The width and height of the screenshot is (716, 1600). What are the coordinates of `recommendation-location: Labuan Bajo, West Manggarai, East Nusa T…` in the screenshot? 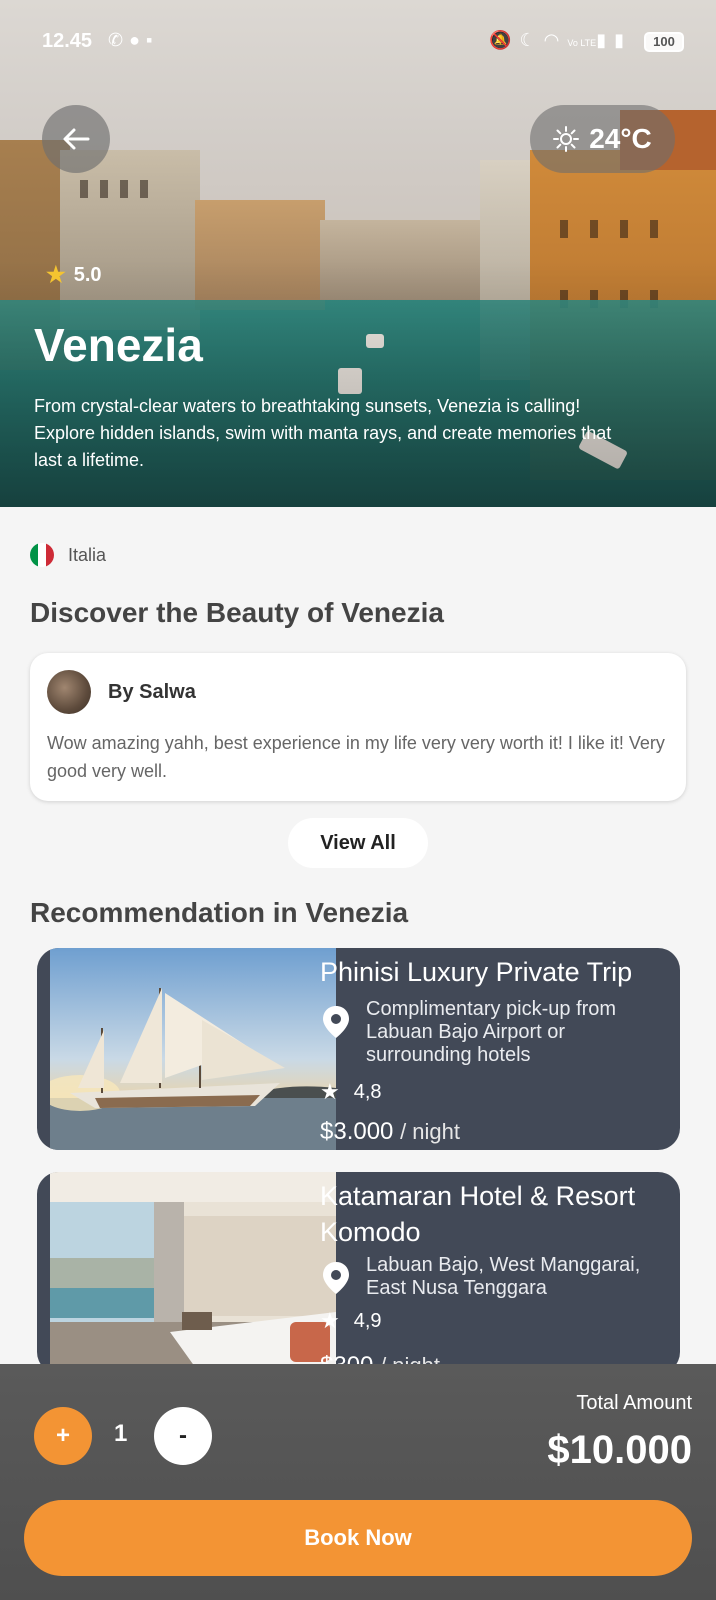 It's located at (495, 1277).